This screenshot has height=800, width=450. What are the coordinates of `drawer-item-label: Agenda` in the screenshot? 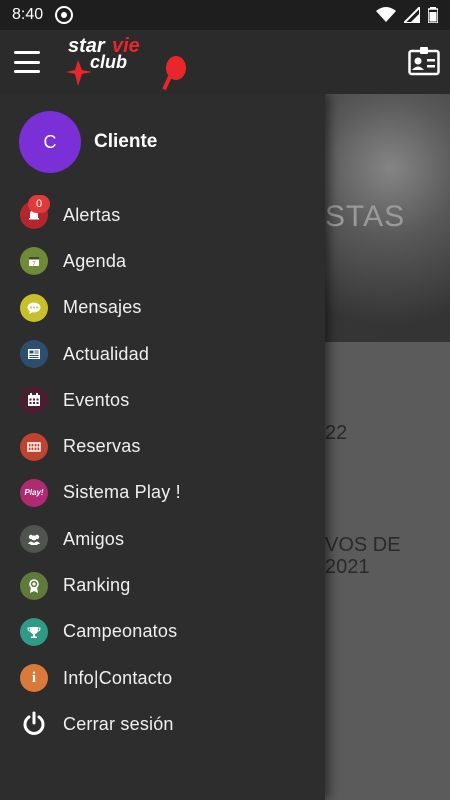 It's located at (95, 260).